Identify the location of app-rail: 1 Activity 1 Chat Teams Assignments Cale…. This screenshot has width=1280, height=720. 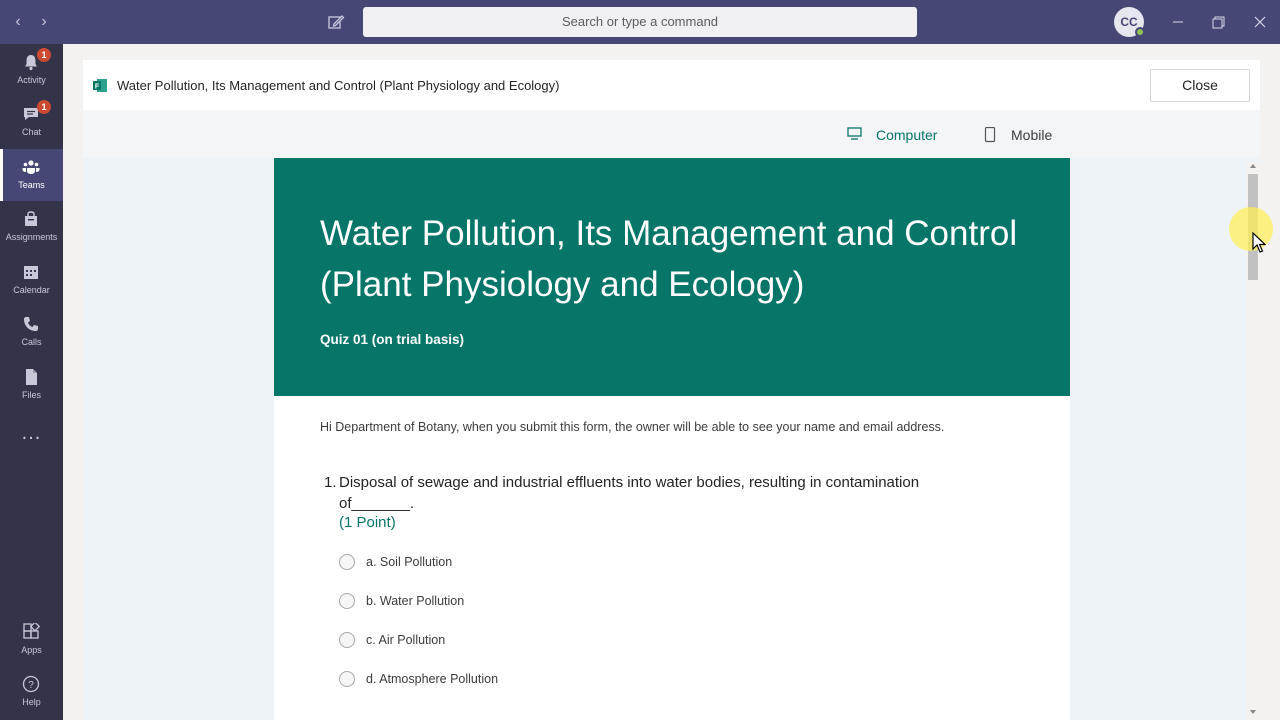
(31, 382).